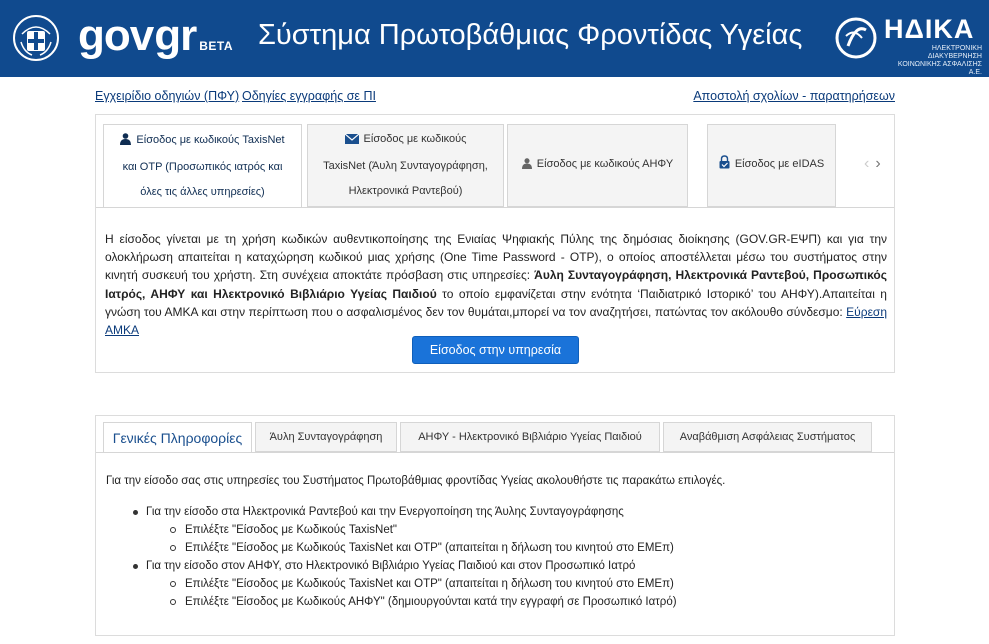  I want to click on tab-ahfy-label: Είσοδος με κωδικούς ΑΗΦΥ, so click(597, 165).